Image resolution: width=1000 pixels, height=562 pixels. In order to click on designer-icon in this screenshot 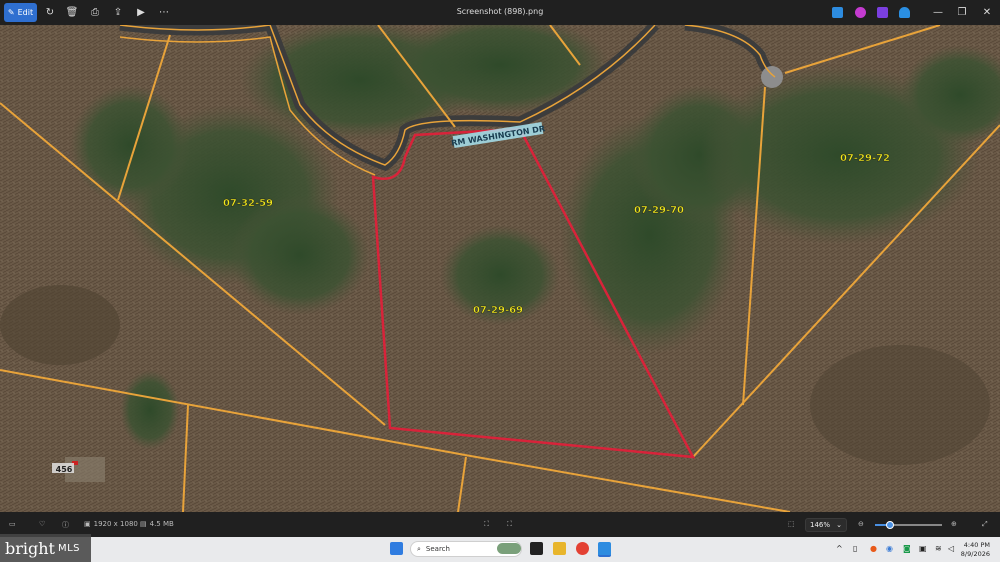, I will do `click(882, 12)`.